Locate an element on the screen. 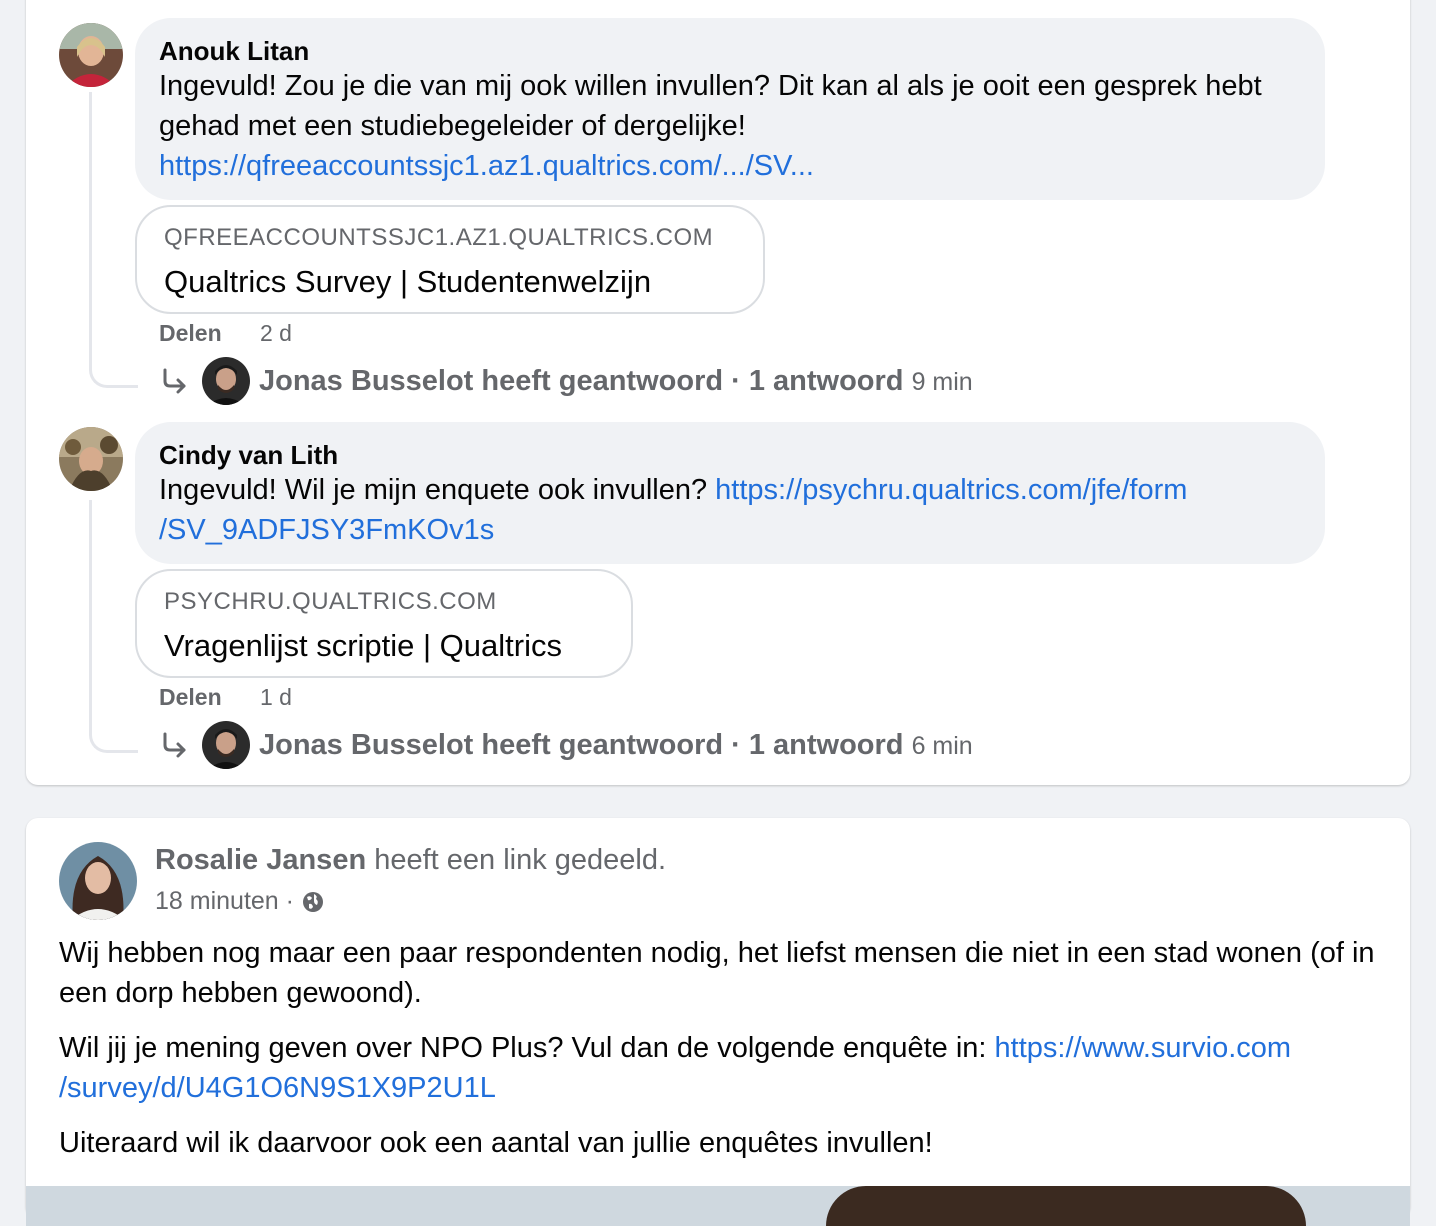 The height and width of the screenshot is (1226, 1436). reply-time: 6 min is located at coordinates (942, 746).